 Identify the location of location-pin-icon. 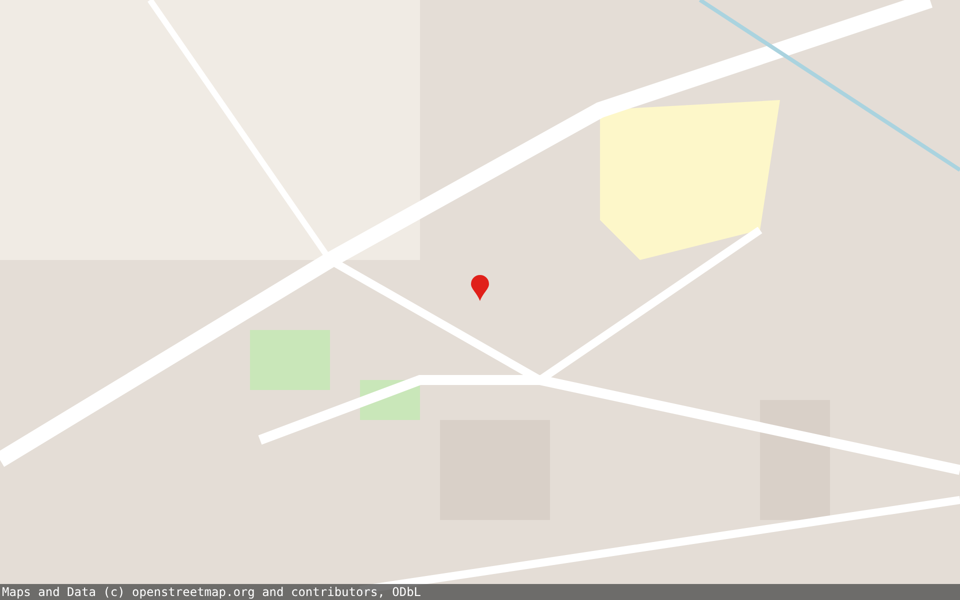
(480, 288).